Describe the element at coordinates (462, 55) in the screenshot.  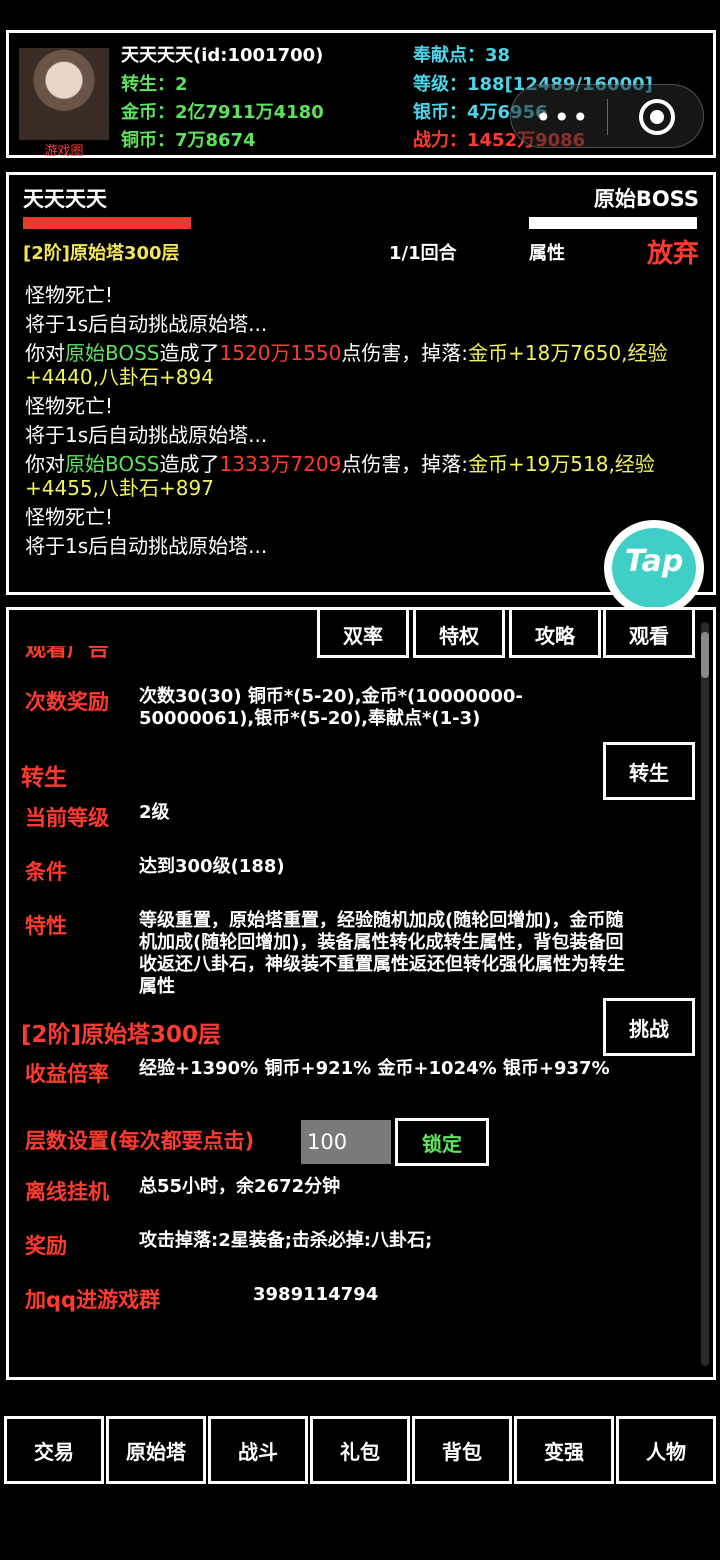
I see `contribution-stat: 奉献点：38` at that location.